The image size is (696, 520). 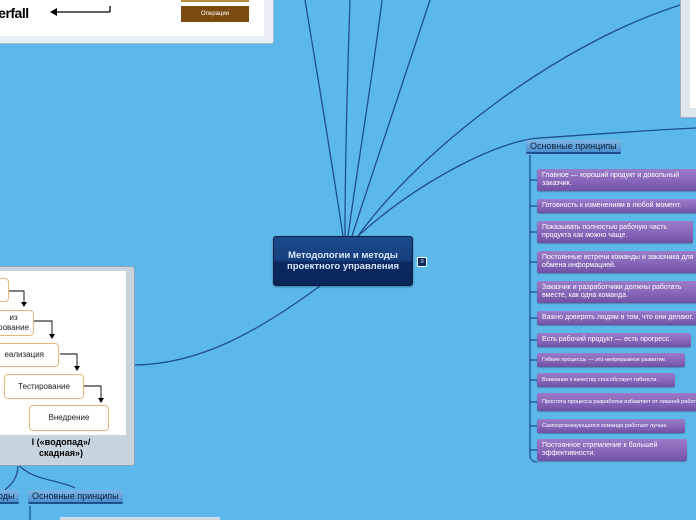 What do you see at coordinates (75, 497) in the screenshot?
I see `subtopic-principles-left: Основные принципы` at bounding box center [75, 497].